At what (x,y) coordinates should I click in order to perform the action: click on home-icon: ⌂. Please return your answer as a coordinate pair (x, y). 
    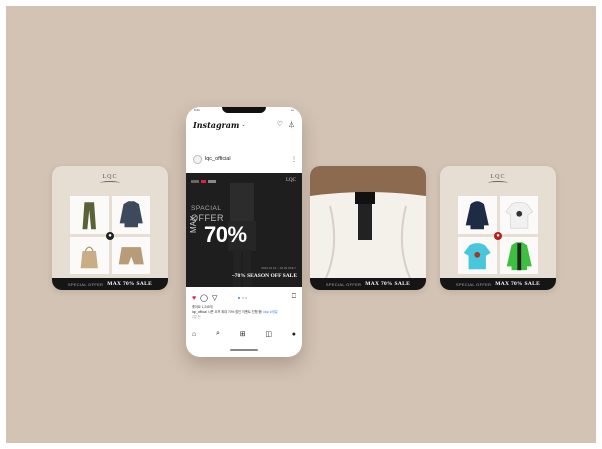
    Looking at the image, I should click on (194, 334).